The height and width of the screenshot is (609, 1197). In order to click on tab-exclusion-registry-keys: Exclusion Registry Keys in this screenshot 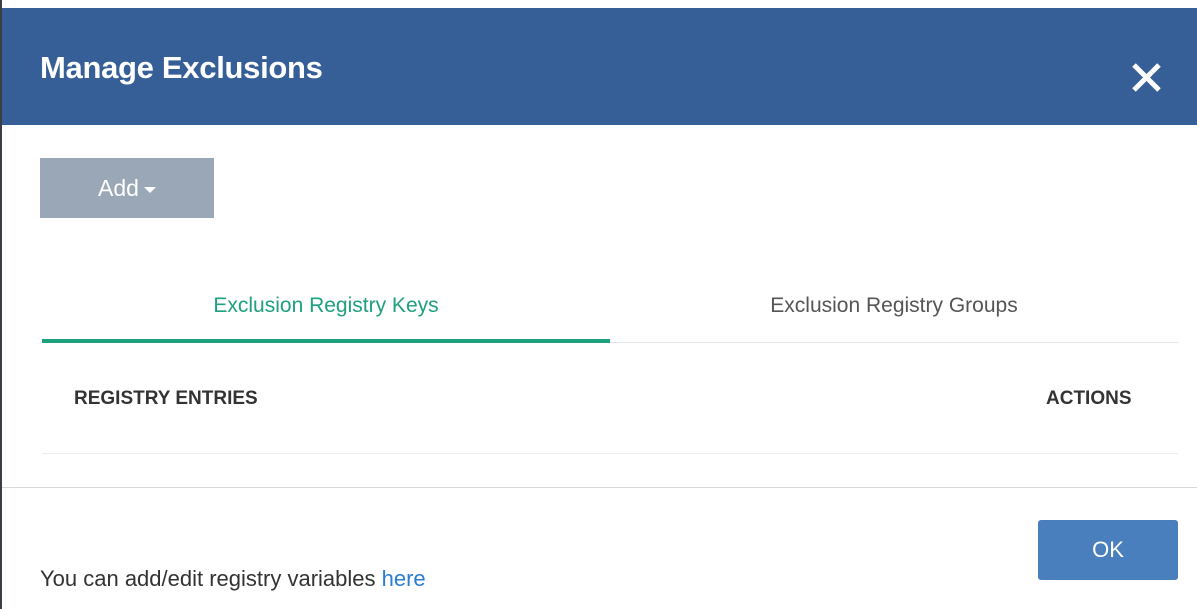, I will do `click(326, 306)`.